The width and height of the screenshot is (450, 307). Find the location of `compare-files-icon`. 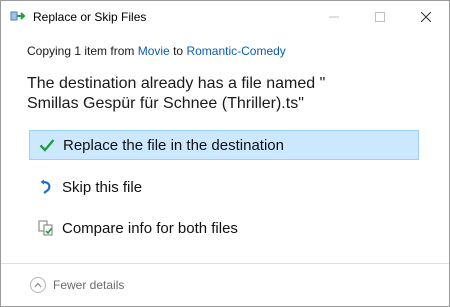

compare-files-icon is located at coordinates (46, 228).